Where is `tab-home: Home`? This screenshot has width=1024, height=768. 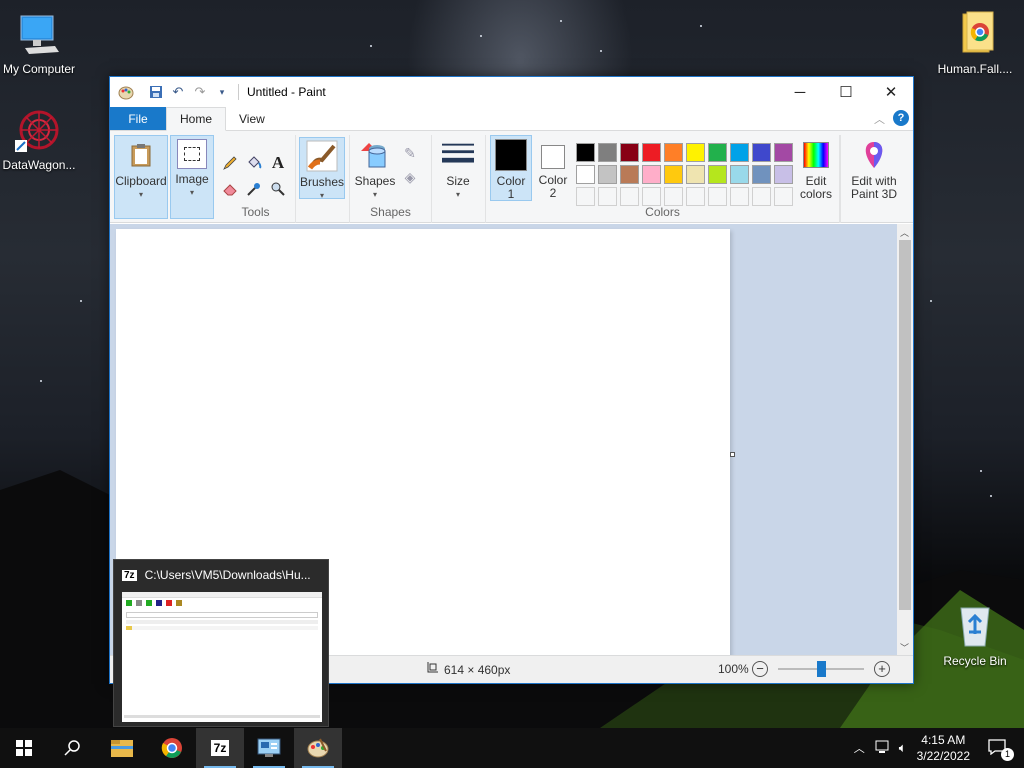
tab-home: Home is located at coordinates (196, 119).